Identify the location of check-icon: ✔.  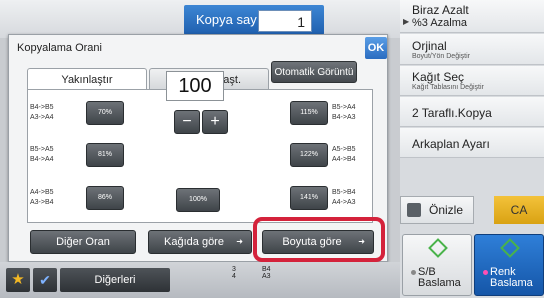
(45, 280).